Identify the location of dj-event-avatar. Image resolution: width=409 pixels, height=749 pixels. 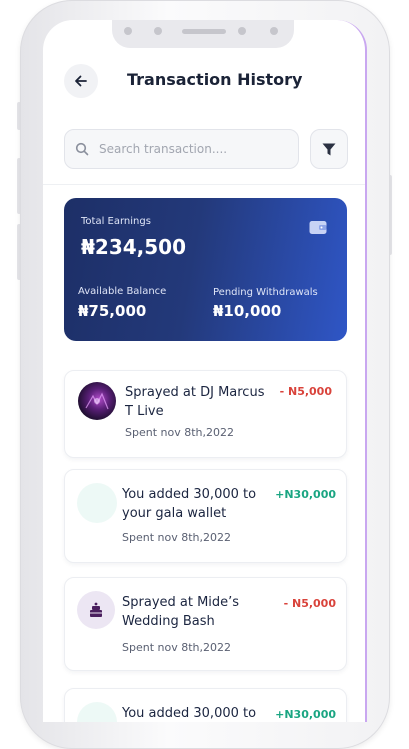
(97, 401).